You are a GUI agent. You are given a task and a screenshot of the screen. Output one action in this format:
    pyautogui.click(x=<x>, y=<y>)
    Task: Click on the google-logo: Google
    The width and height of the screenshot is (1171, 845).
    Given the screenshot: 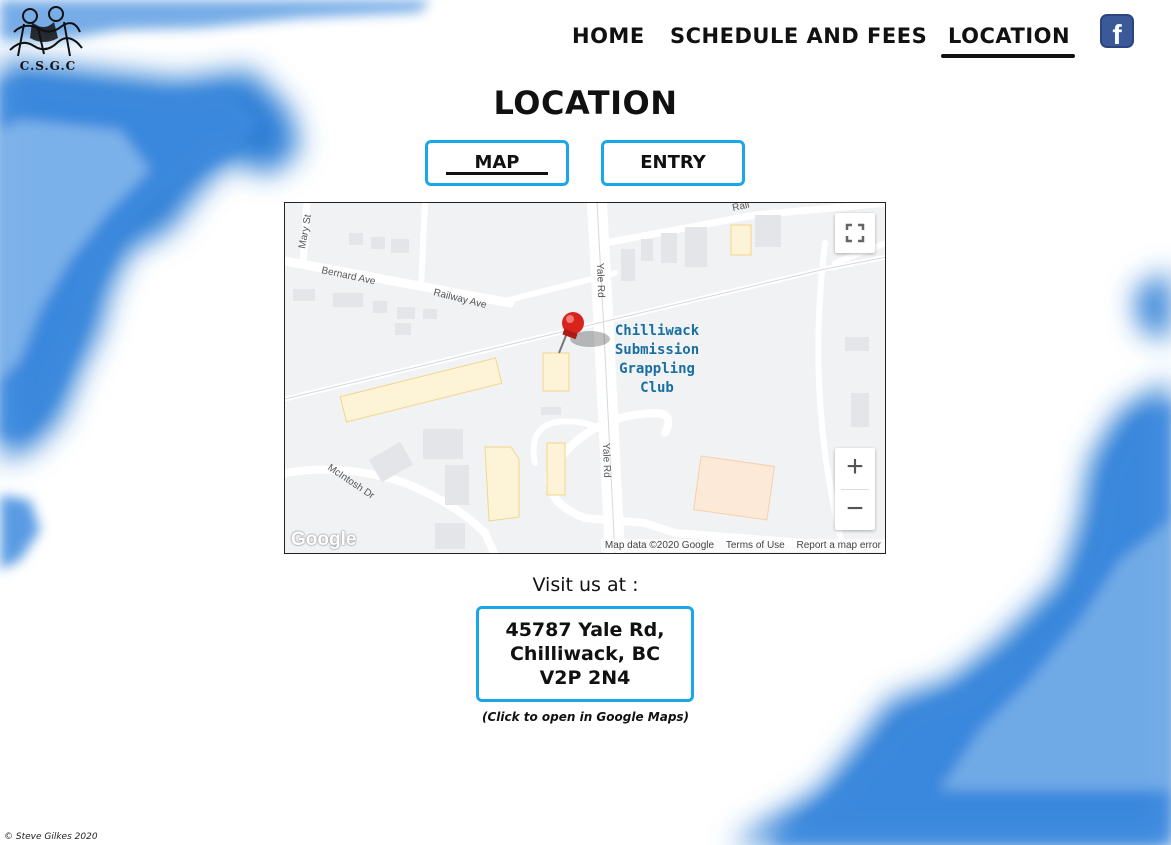 What is the action you would take?
    pyautogui.click(x=323, y=540)
    